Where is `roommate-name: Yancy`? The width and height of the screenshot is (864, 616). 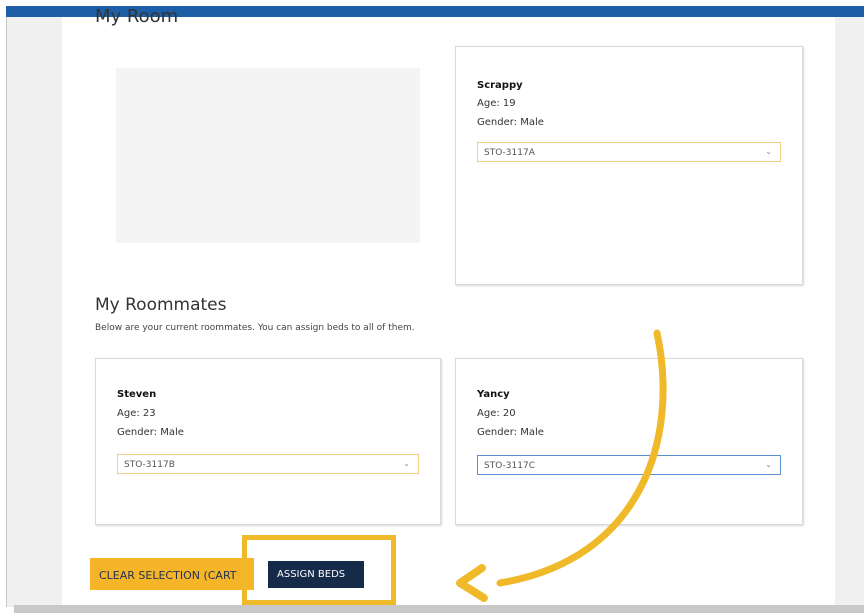 roommate-name: Yancy is located at coordinates (493, 394).